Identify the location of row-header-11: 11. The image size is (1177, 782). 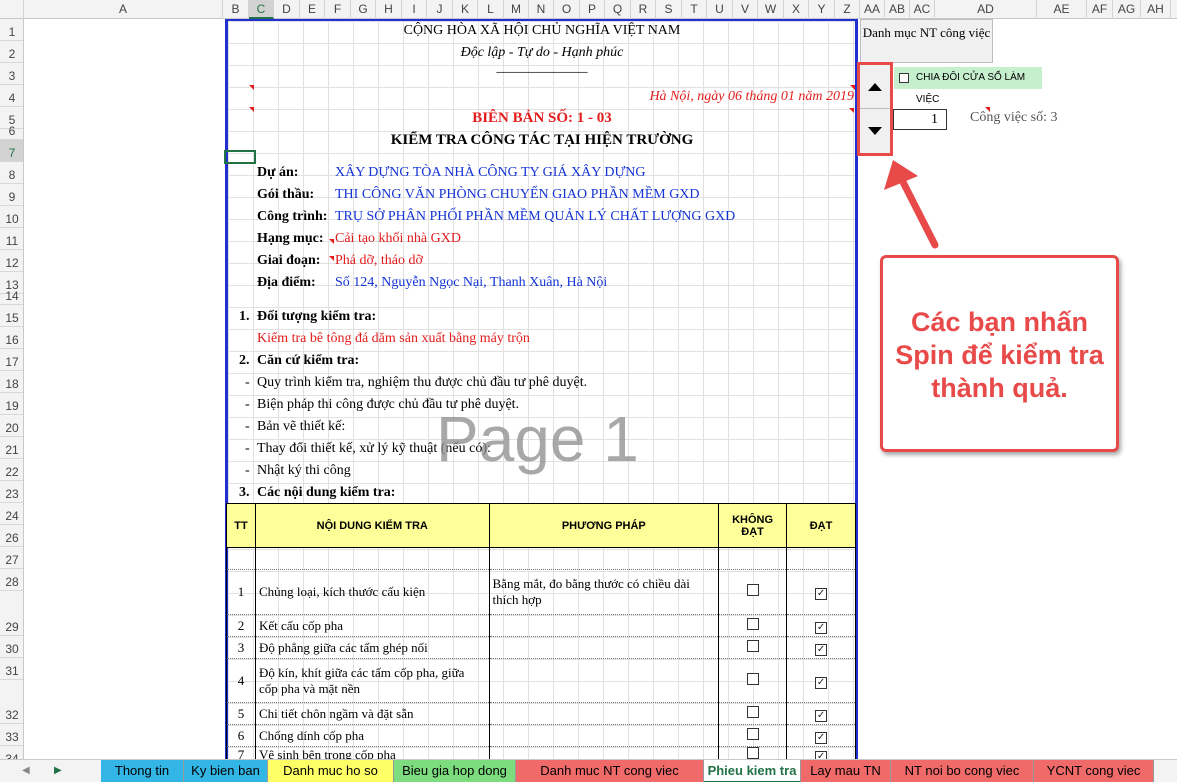
(11, 239).